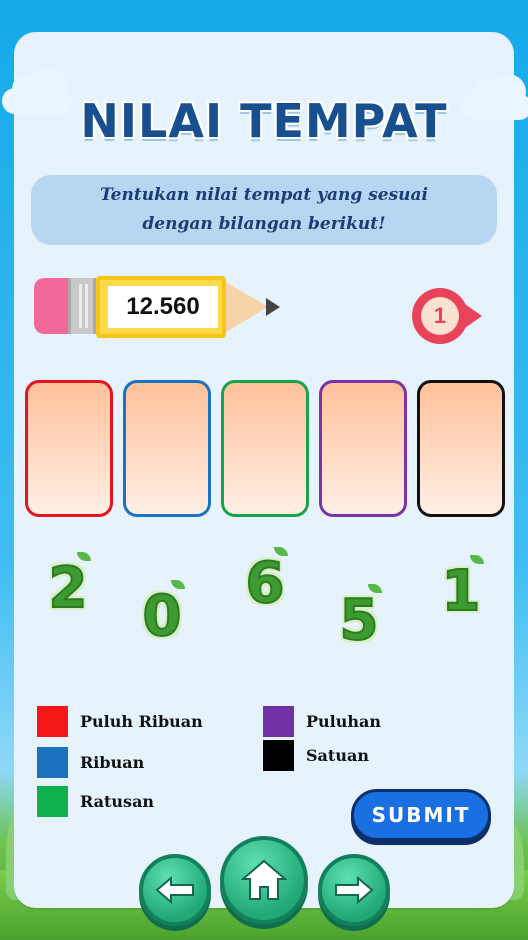 This screenshot has width=528, height=940. Describe the element at coordinates (344, 721) in the screenshot. I see `legend-label: Puluhan` at that location.